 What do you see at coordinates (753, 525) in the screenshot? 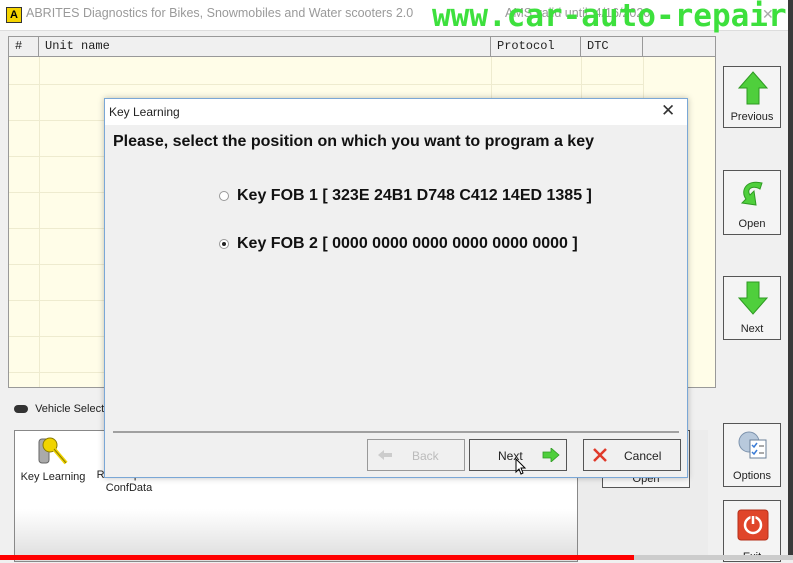
I see `power-icon` at bounding box center [753, 525].